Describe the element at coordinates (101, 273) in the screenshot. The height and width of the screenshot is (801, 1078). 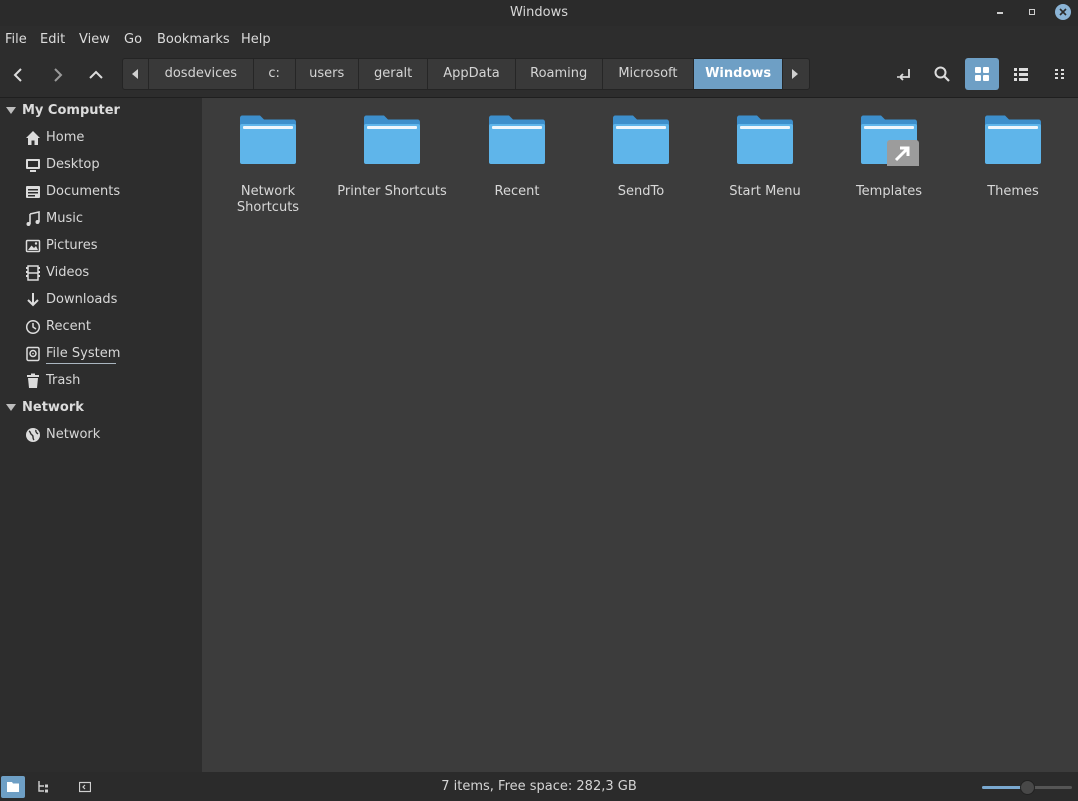
I see `sidebar-item-videos: Videos` at that location.